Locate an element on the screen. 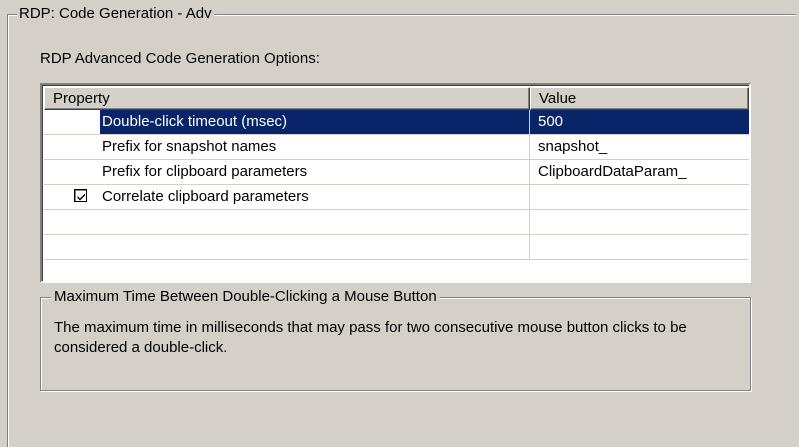 This screenshot has height=447, width=799. row-correlate-clipboard: Correlate clipboard parameters is located at coordinates (396, 197).